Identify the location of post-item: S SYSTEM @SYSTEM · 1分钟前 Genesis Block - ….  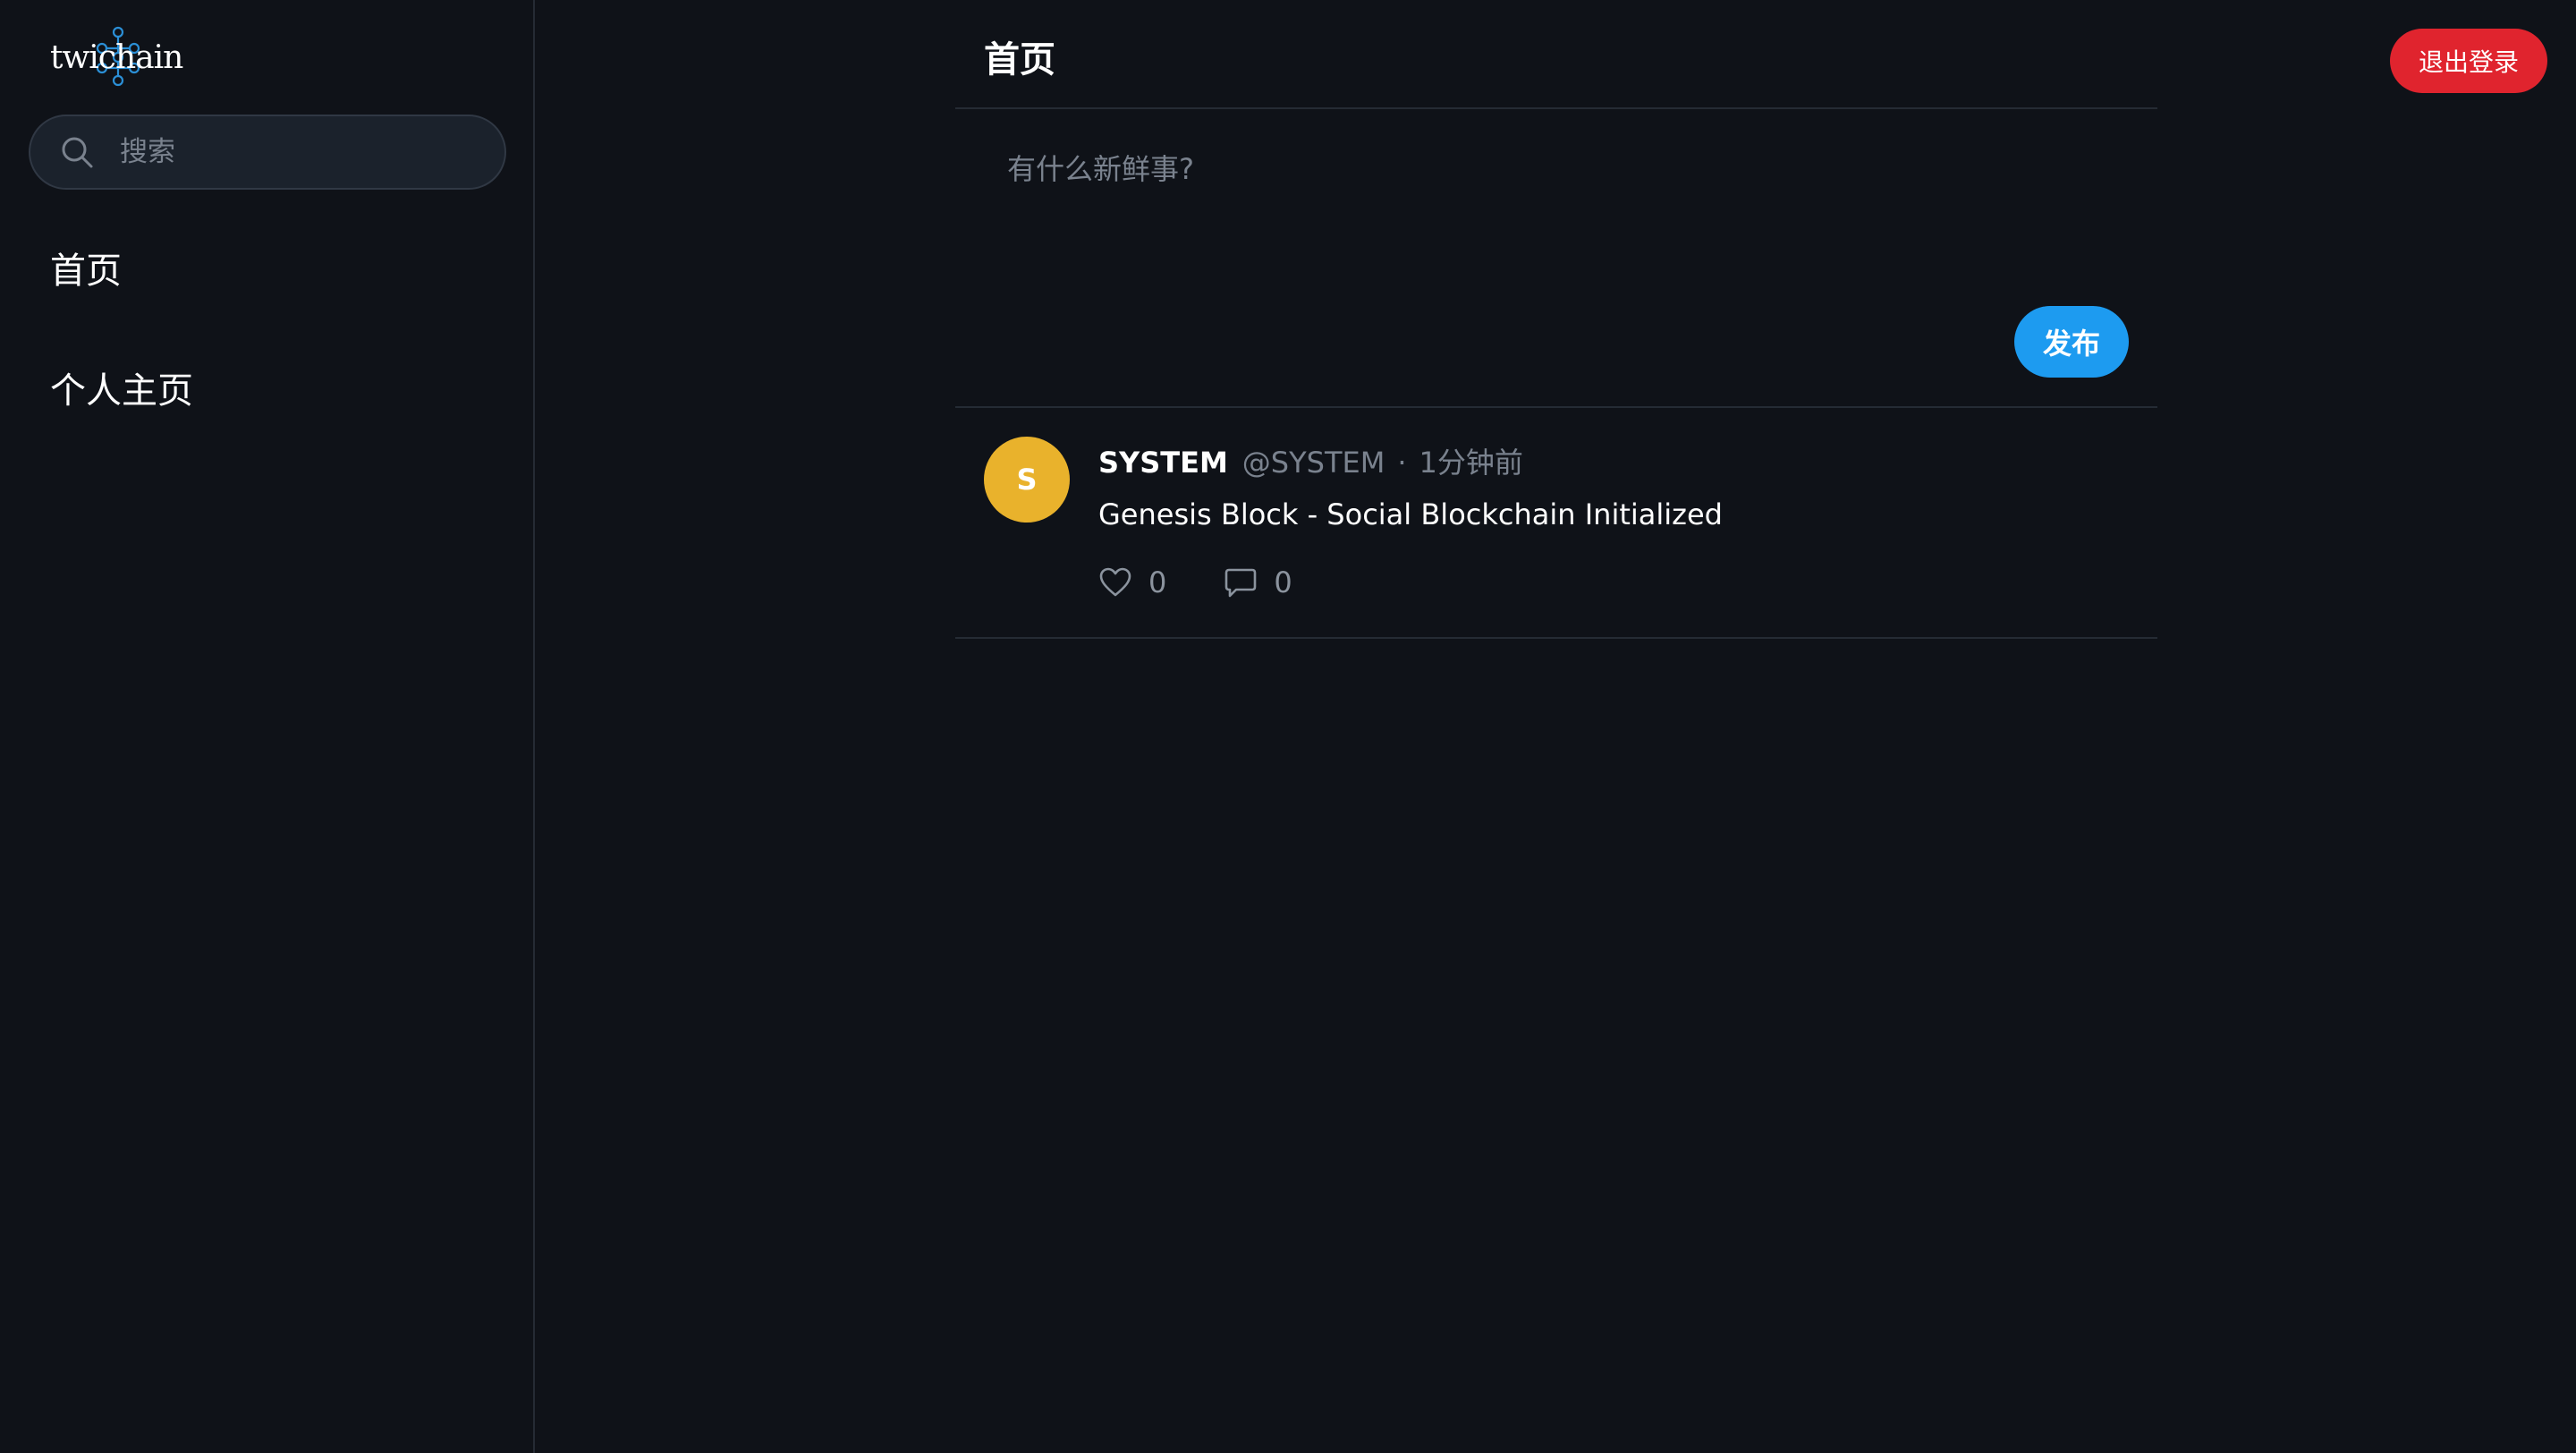
(1556, 523).